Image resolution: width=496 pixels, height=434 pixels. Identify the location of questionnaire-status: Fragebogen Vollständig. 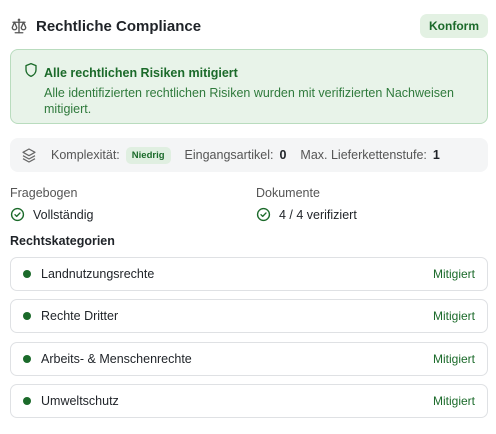
(51, 204).